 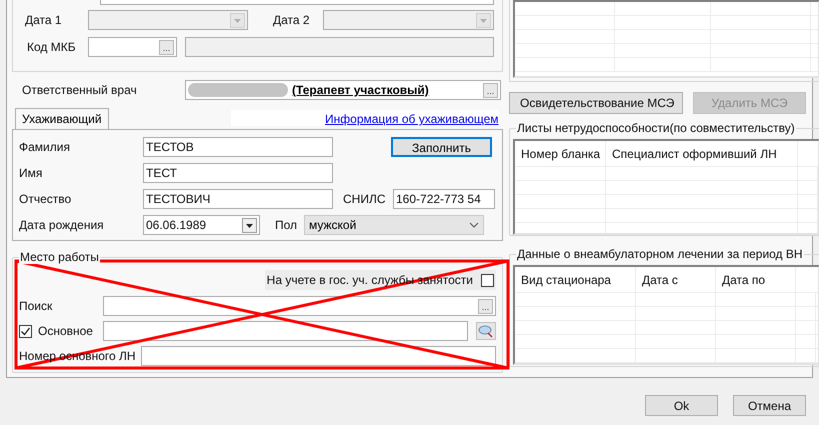 I want to click on dialog-button: Отмена, so click(x=769, y=405).